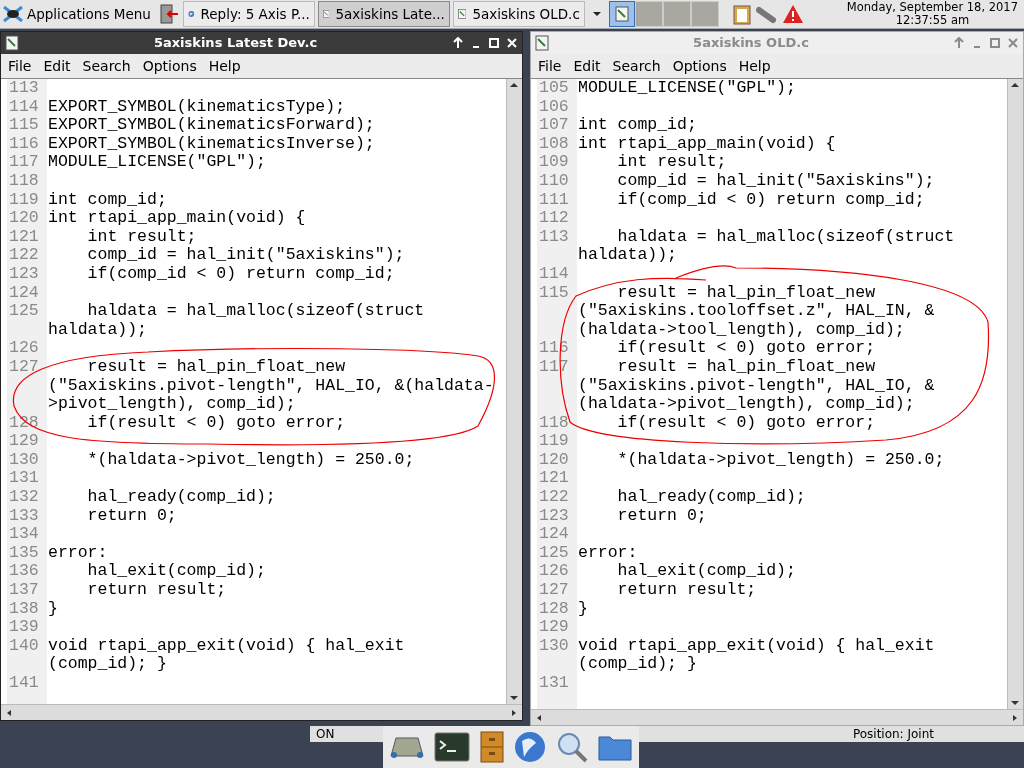 This screenshot has width=1024, height=768. I want to click on line-number: 130, so click(554, 645).